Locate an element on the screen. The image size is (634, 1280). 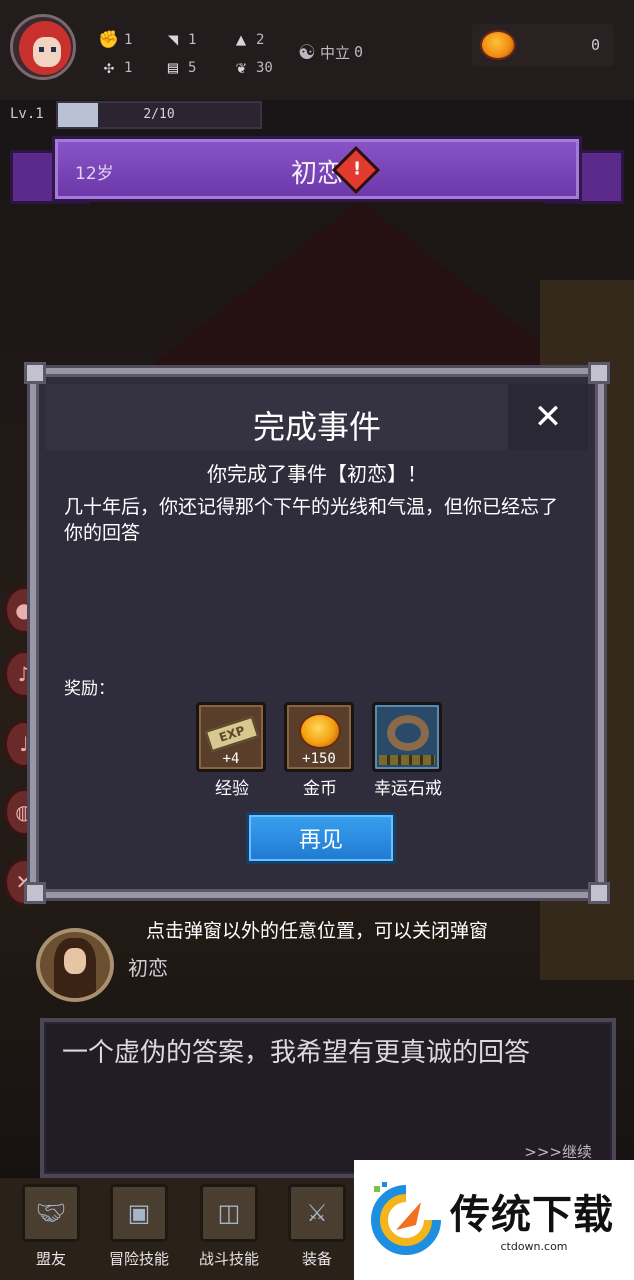
player-avatar is located at coordinates (43, 47).